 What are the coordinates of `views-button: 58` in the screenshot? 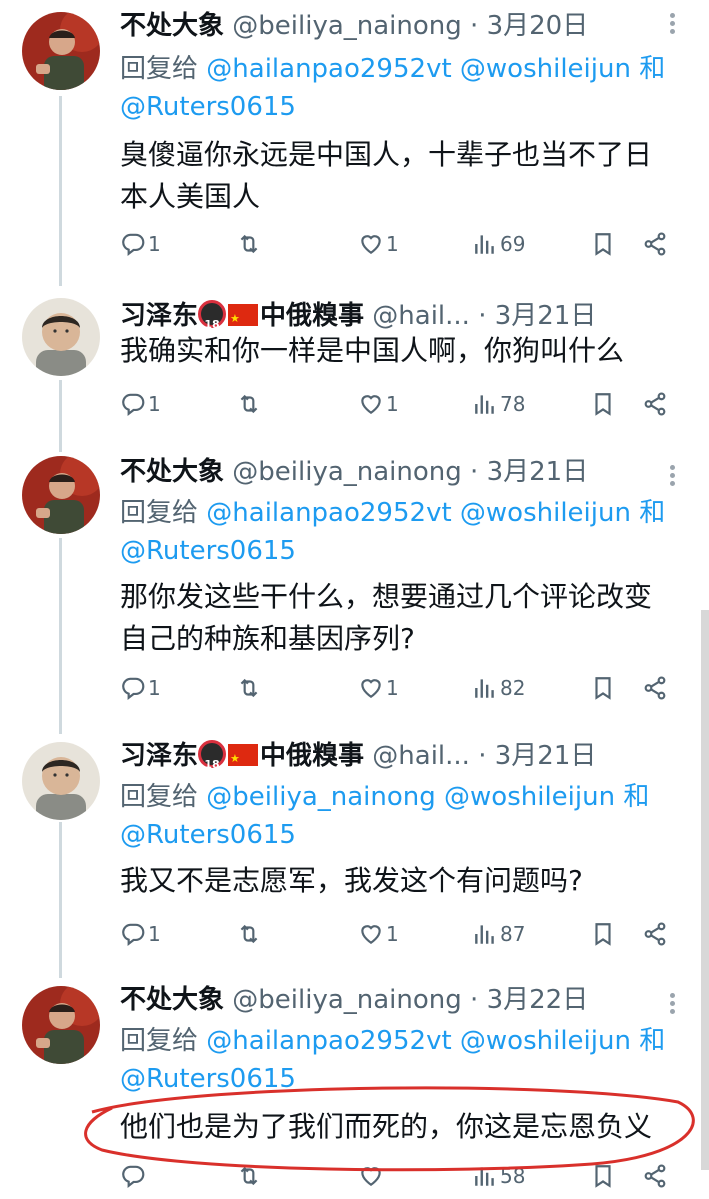 It's located at (498, 1176).